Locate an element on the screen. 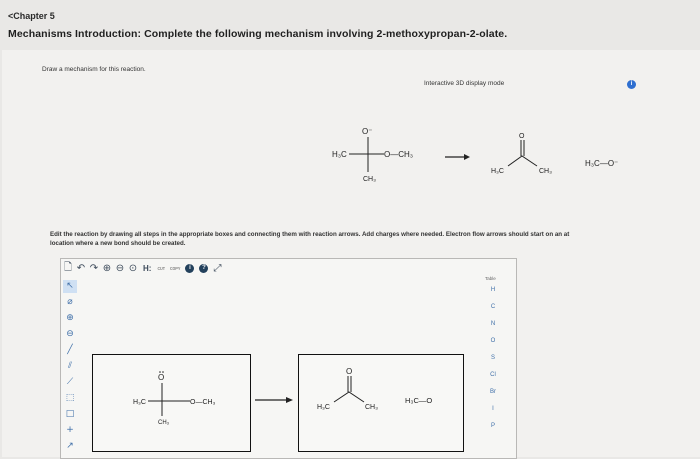 The width and height of the screenshot is (700, 459). chain-tool-icon: ⟋ is located at coordinates (70, 382).